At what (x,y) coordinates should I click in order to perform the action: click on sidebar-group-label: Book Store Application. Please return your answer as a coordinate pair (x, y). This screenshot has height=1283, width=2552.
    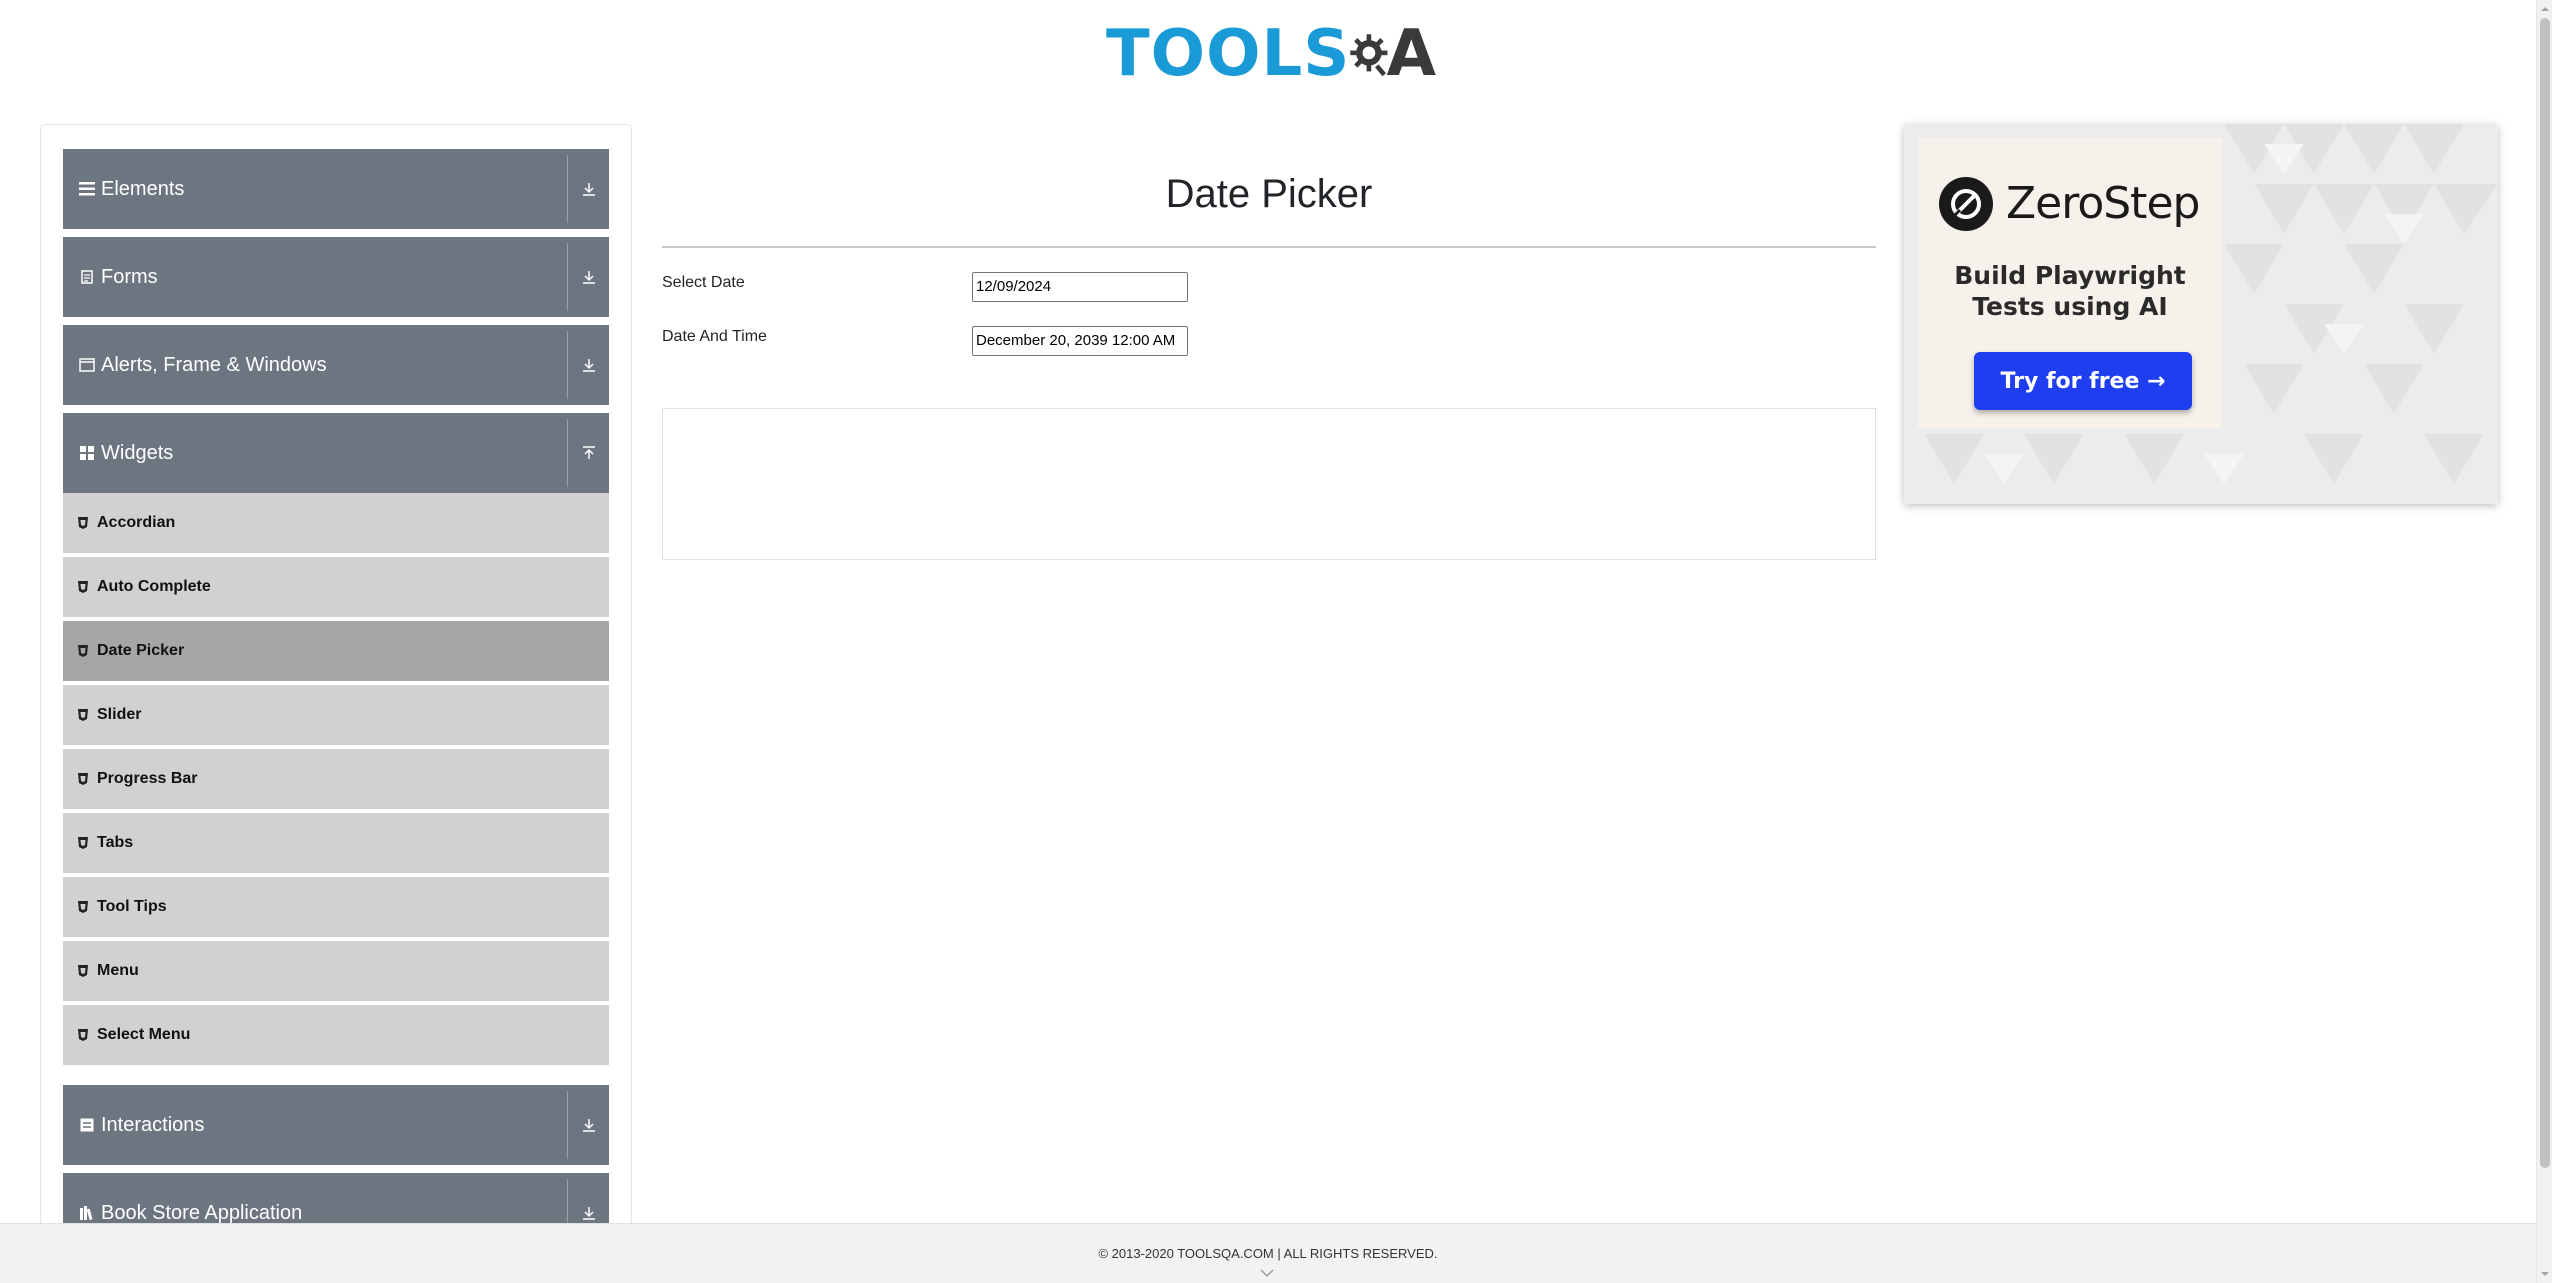
    Looking at the image, I should click on (202, 1212).